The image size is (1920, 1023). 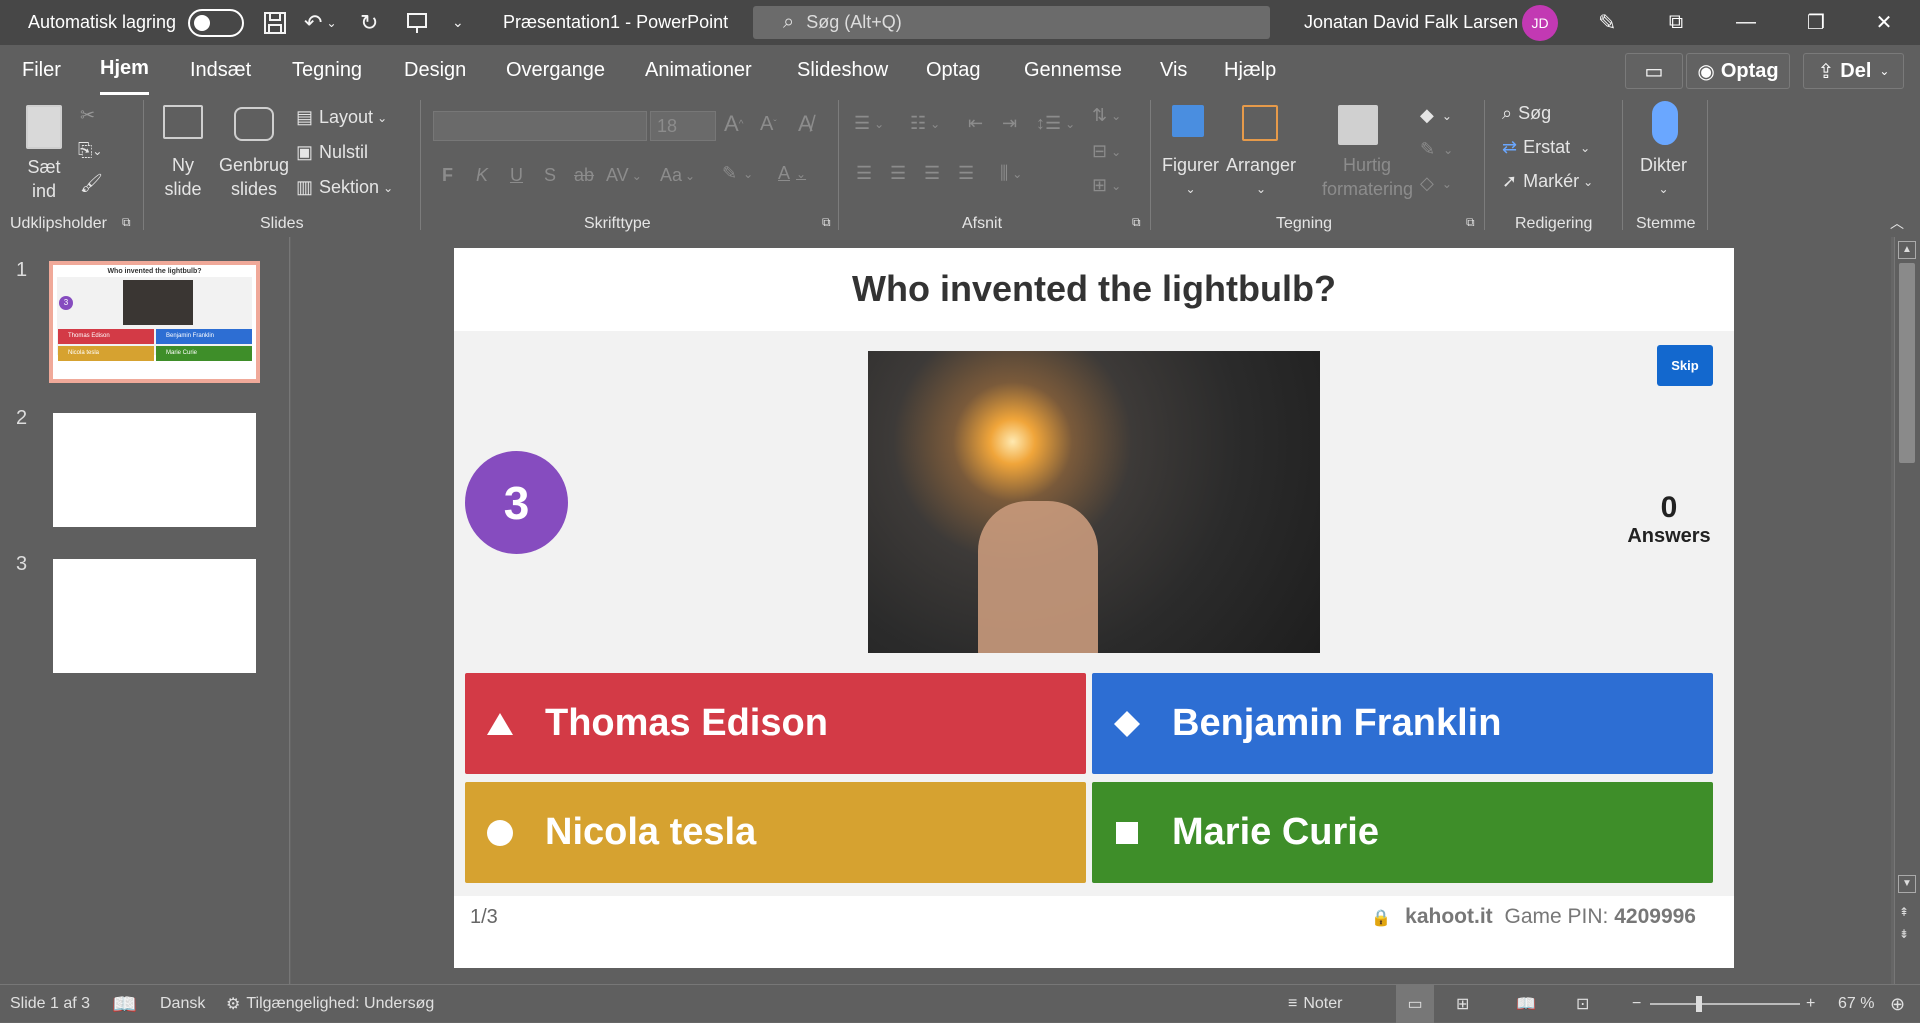 I want to click on select-button: ➚ Markér ⌄, so click(x=1547, y=181).